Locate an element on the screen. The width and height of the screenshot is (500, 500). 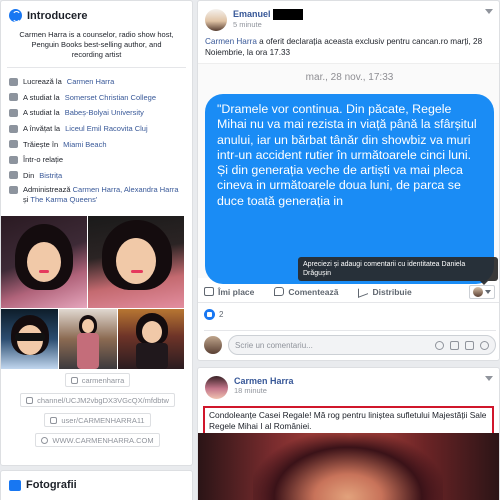
fact-lives: Trăiește în Miami Beach is located at coordinates (96, 144).